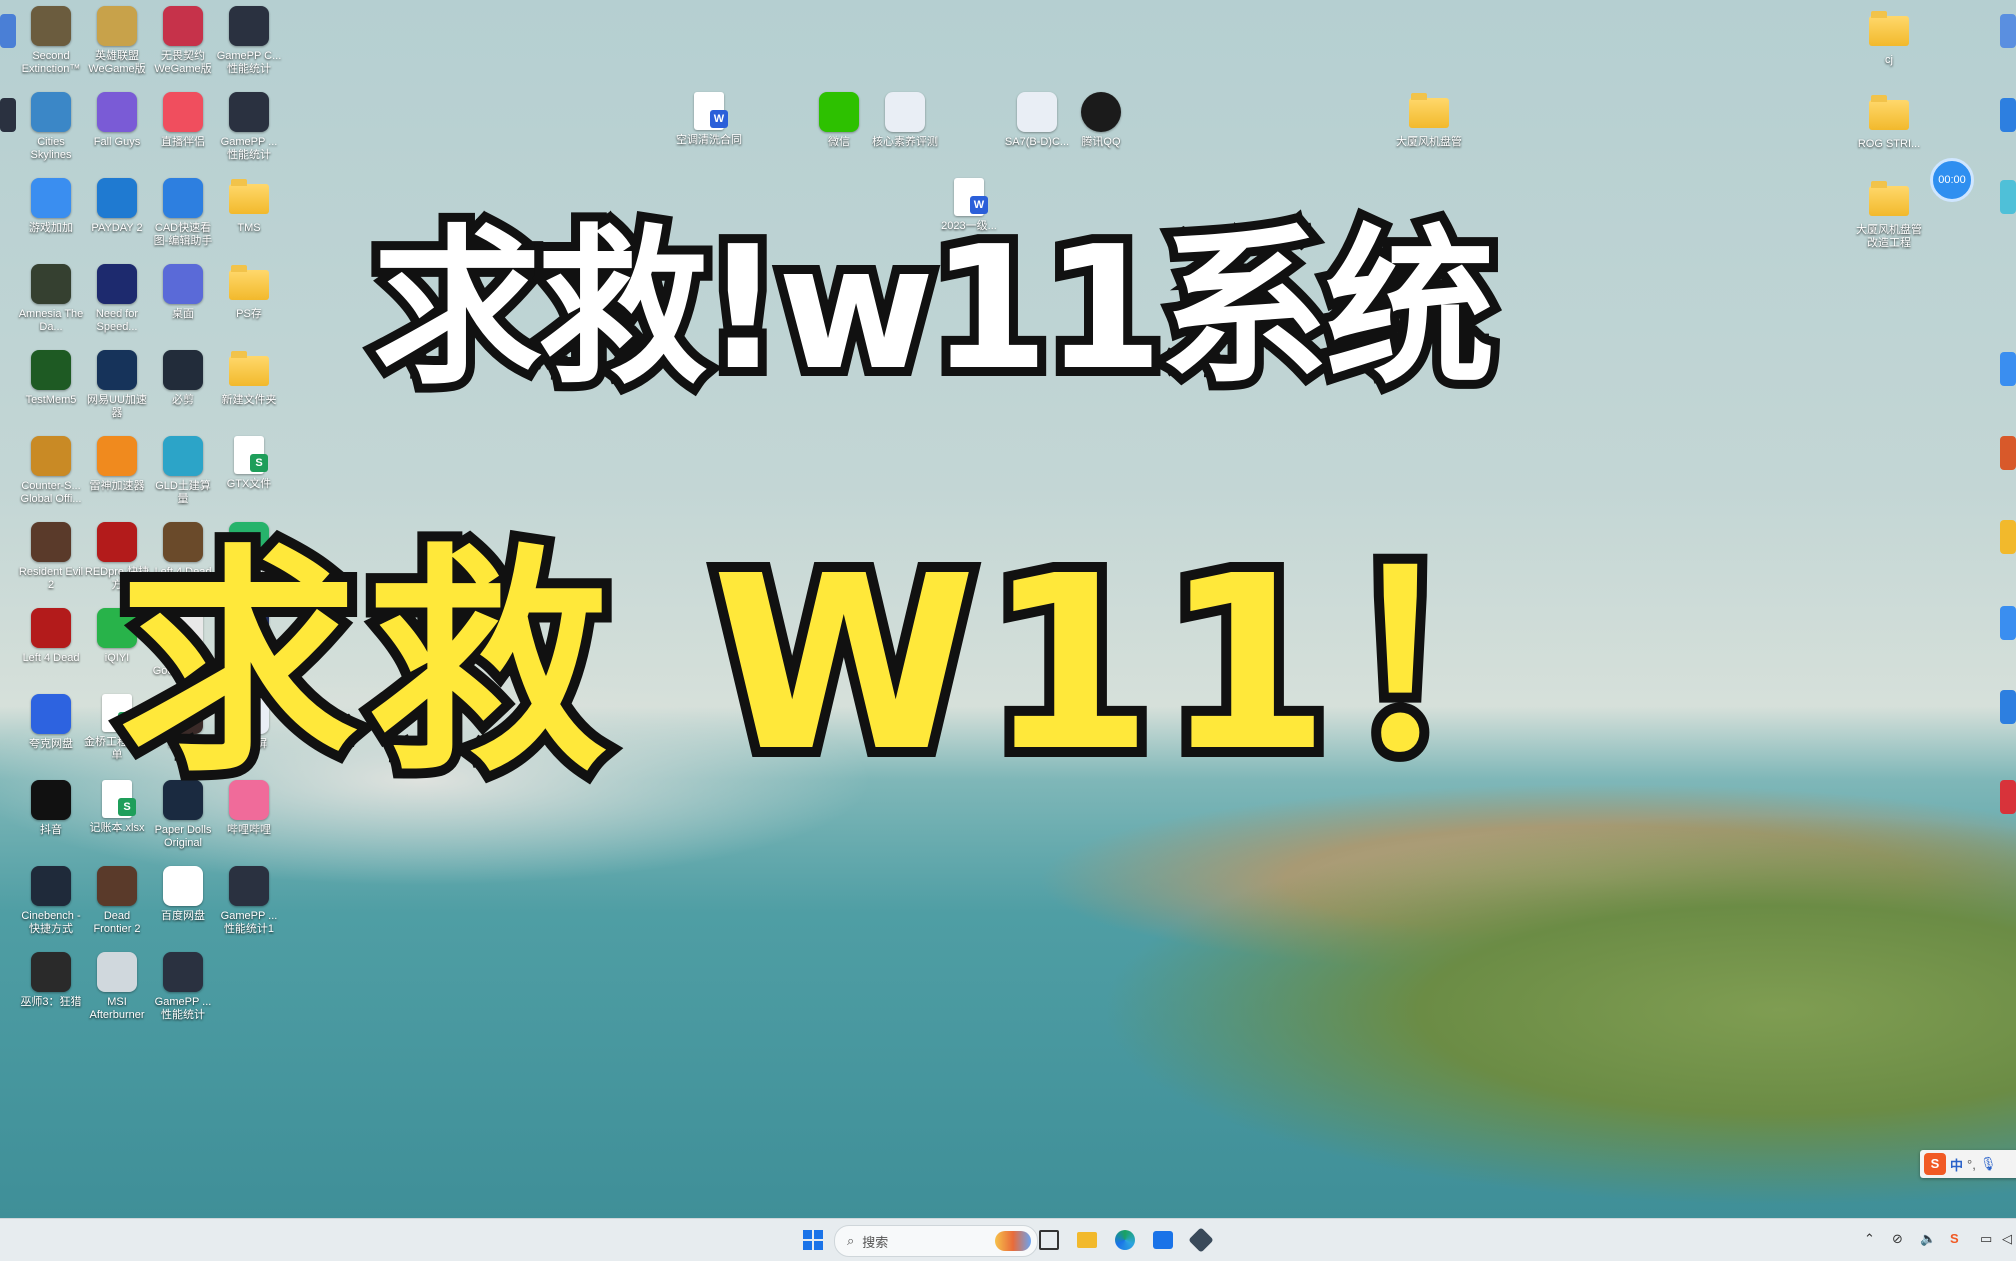 The image size is (2016, 1261). Describe the element at coordinates (1956, 1164) in the screenshot. I see `ime-mode-label: 中` at that location.